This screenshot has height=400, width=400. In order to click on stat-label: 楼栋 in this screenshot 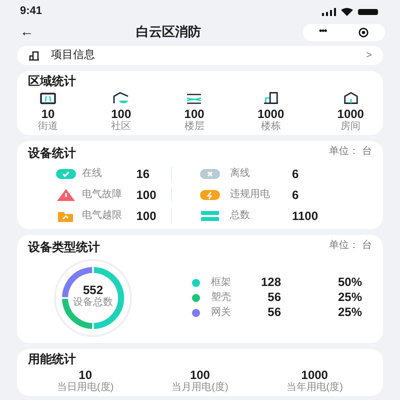, I will do `click(270, 126)`.